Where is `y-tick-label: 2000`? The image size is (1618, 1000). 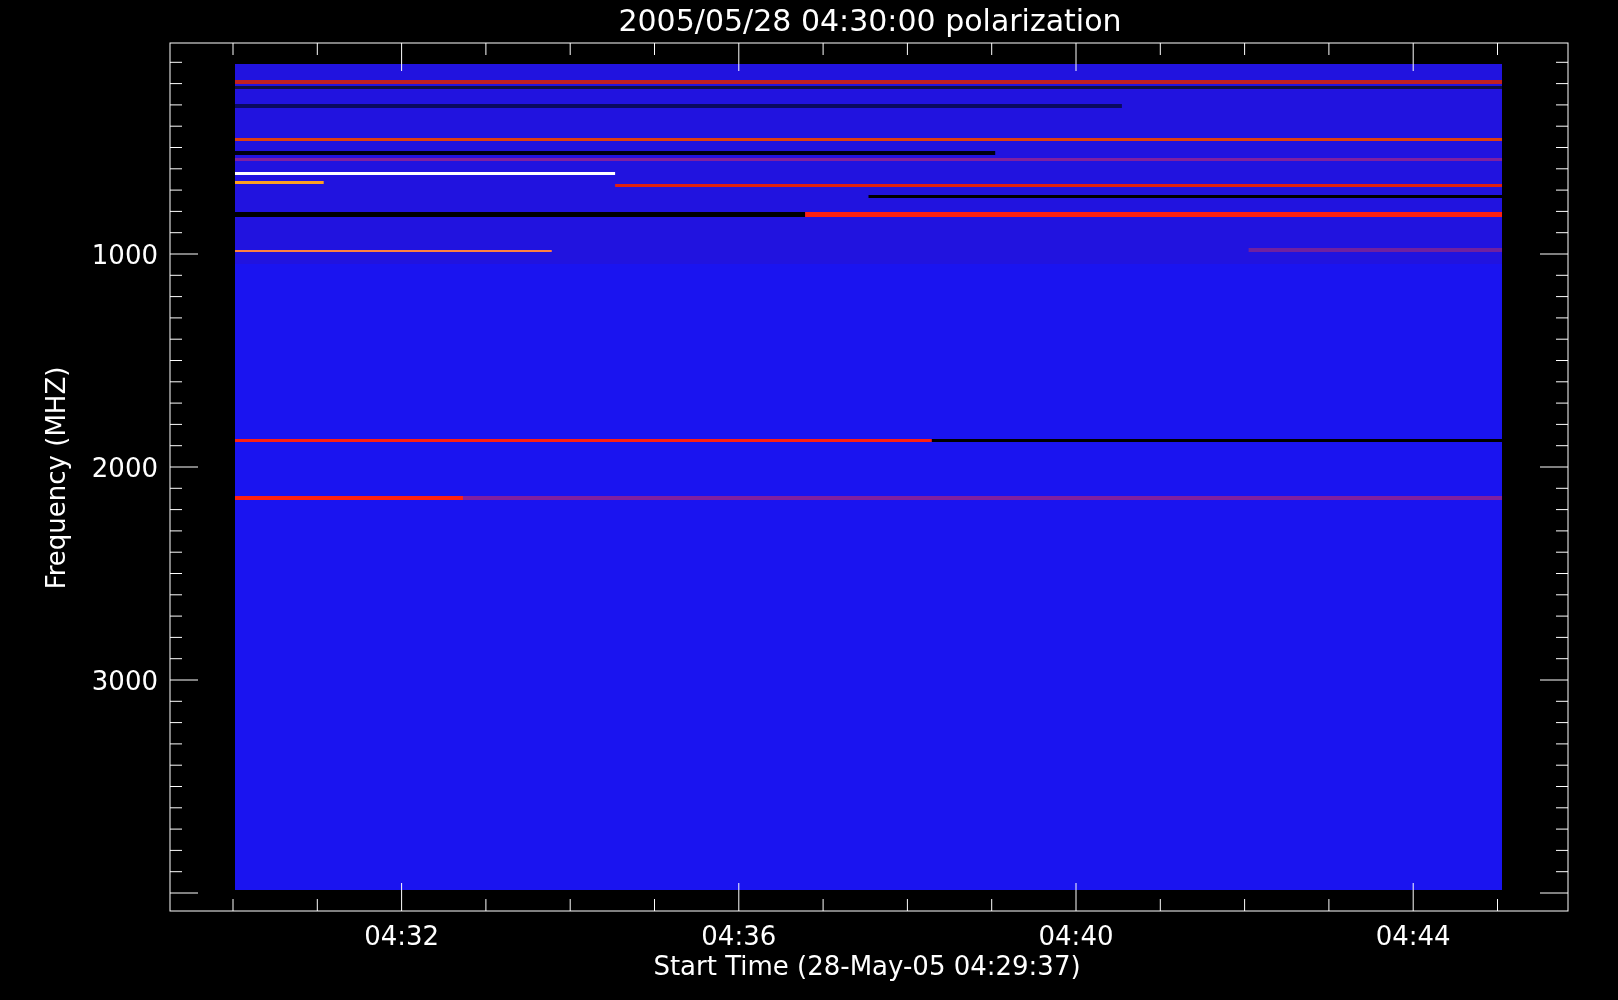
y-tick-label: 2000 is located at coordinates (124, 468).